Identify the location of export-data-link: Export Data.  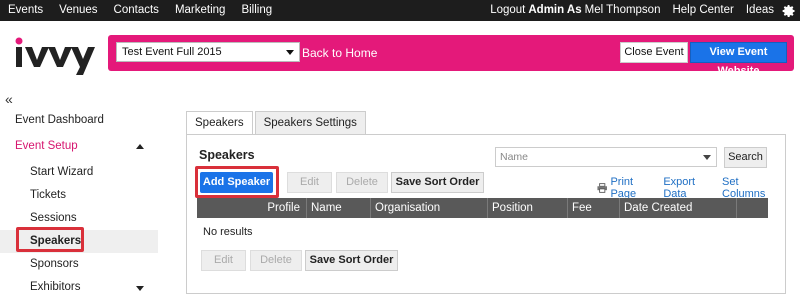
(688, 188).